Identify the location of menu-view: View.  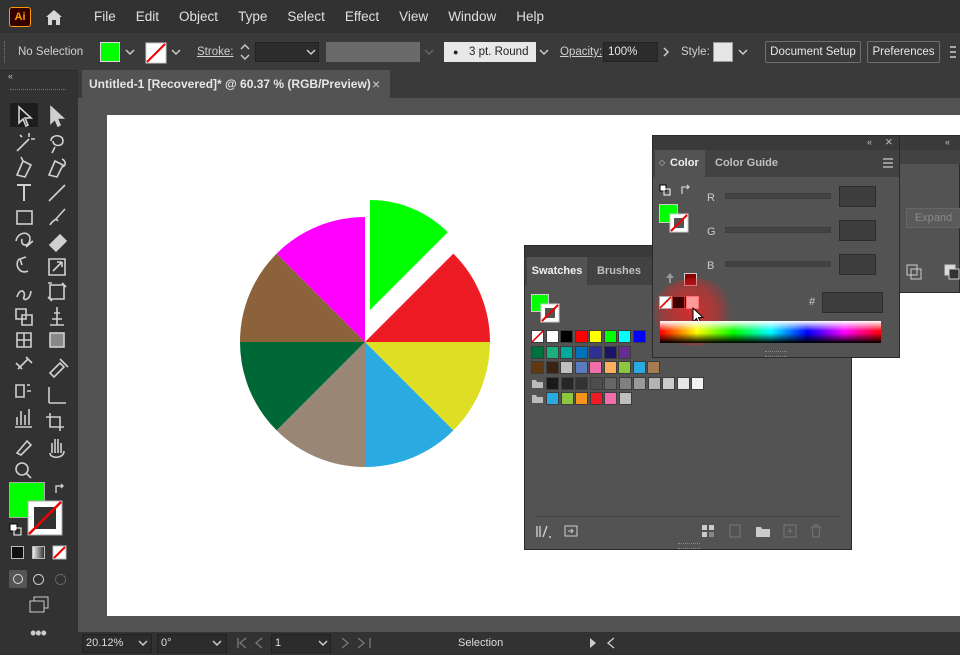
(413, 16).